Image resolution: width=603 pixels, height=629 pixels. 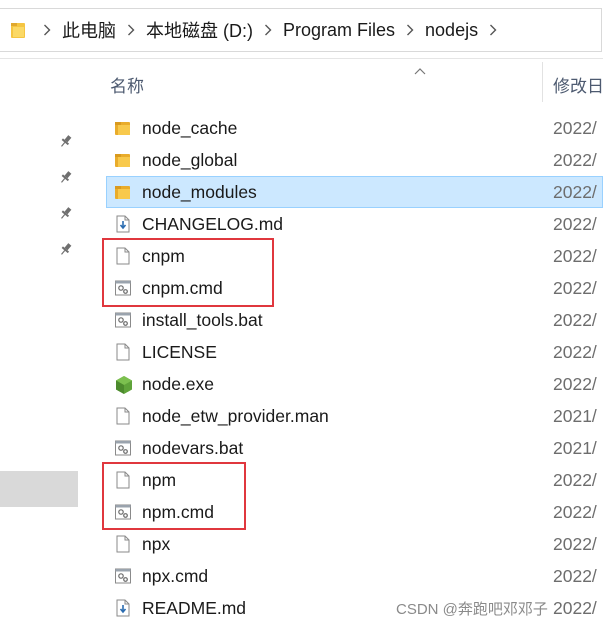 I want to click on breadcrumb: 此电脑 本地磁盘 (D:) Program Files nodejs, so click(x=270, y=30).